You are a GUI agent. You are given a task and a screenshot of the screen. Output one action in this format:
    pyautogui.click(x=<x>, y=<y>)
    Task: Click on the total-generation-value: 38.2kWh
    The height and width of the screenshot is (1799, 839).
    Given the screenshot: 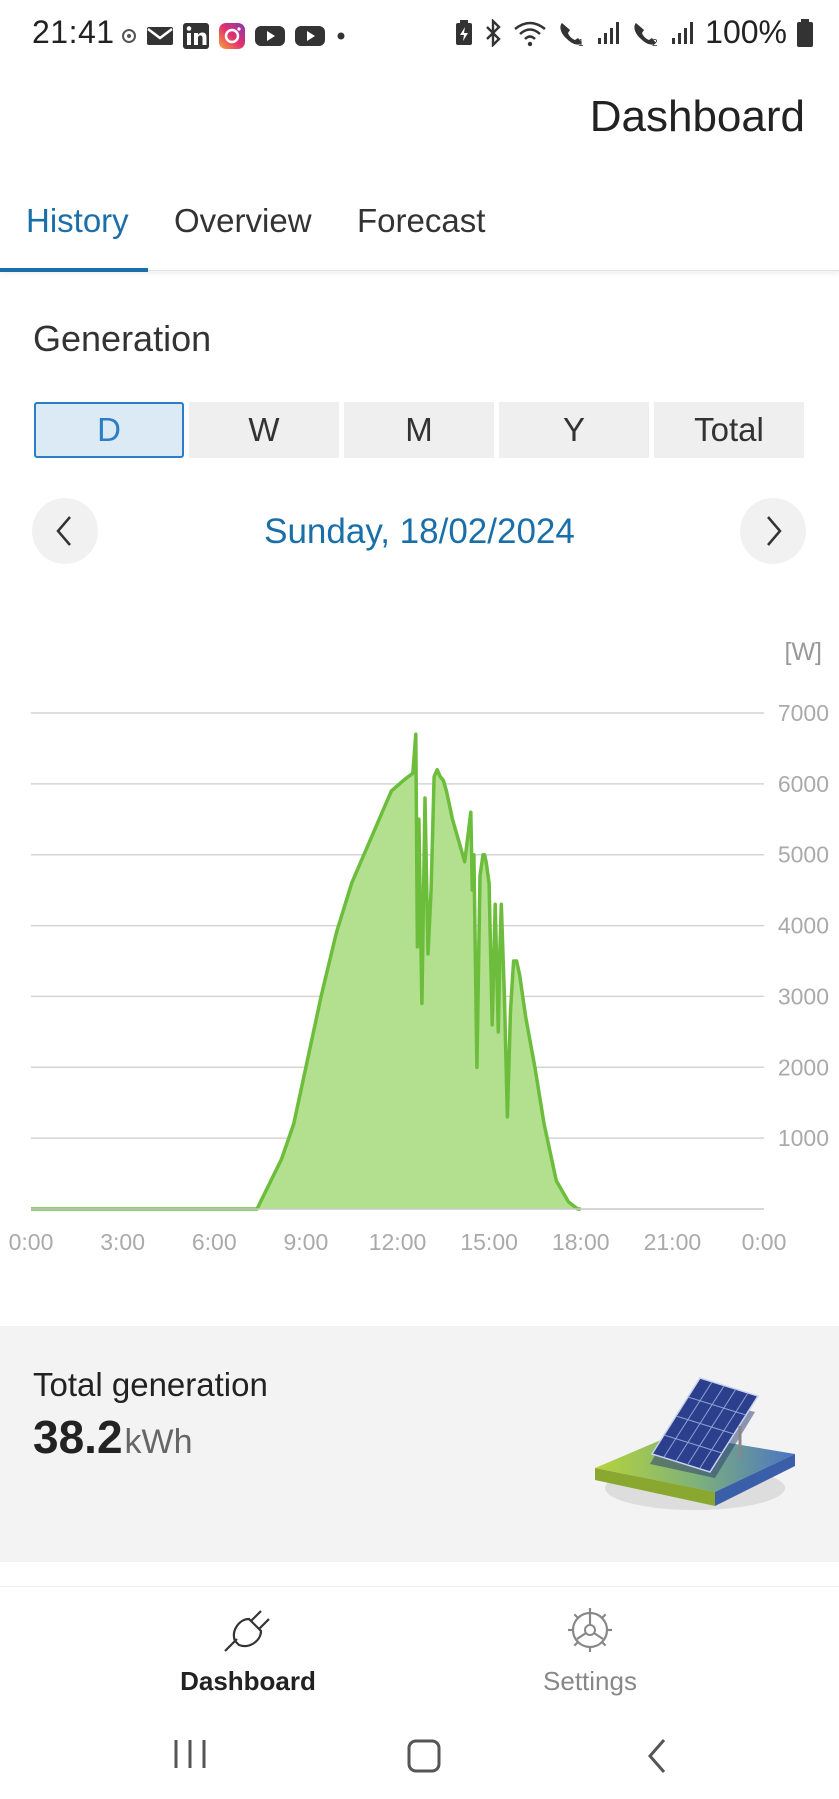 What is the action you would take?
    pyautogui.click(x=113, y=1437)
    